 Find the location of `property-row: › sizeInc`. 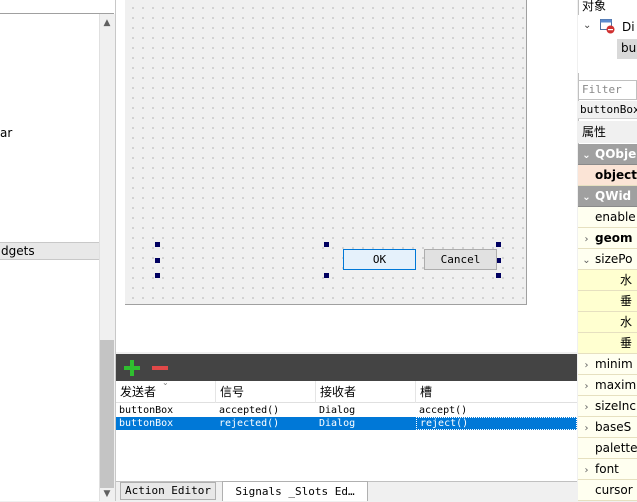

property-row: › sizeInc is located at coordinates (607, 406).